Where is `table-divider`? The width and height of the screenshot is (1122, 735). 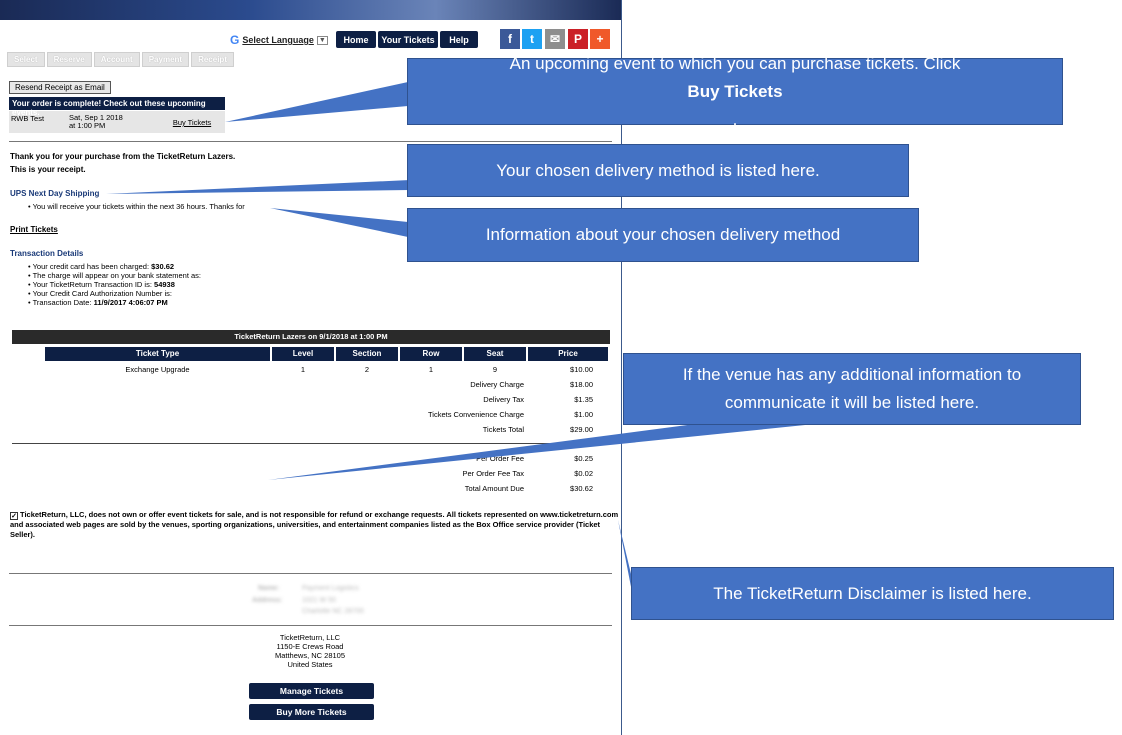
table-divider is located at coordinates (311, 443).